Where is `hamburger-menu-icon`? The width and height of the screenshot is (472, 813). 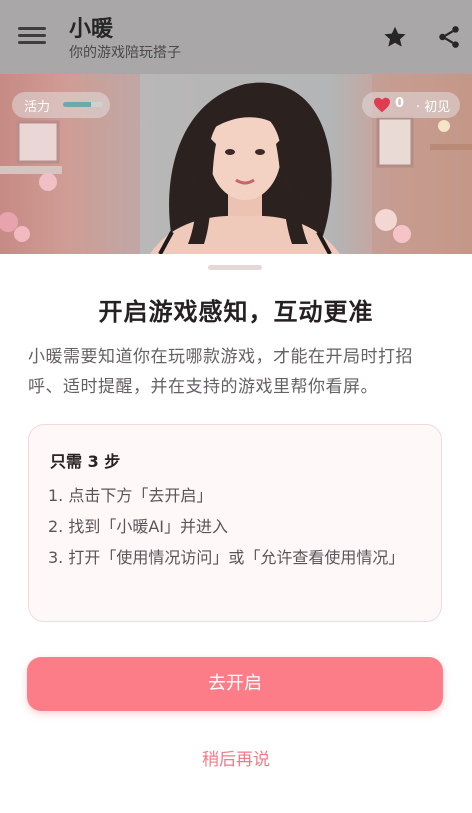 hamburger-menu-icon is located at coordinates (32, 35).